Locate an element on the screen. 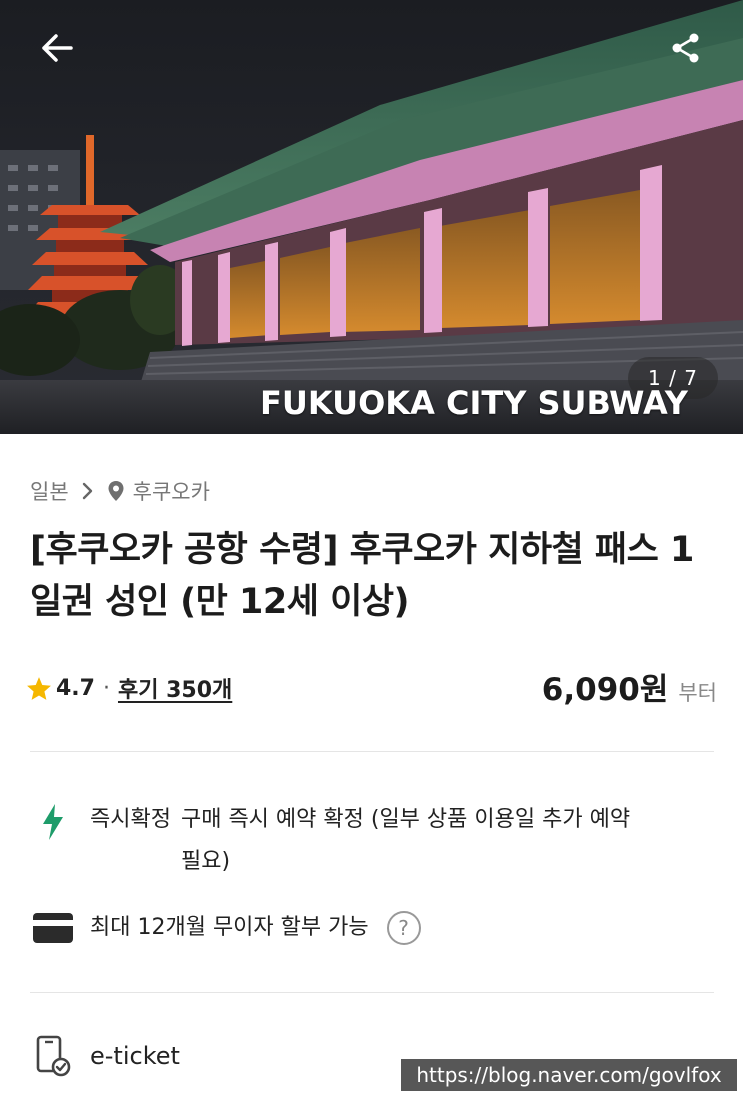  rating-summary: 4.7 · 후기 350개 is located at coordinates (129, 688).